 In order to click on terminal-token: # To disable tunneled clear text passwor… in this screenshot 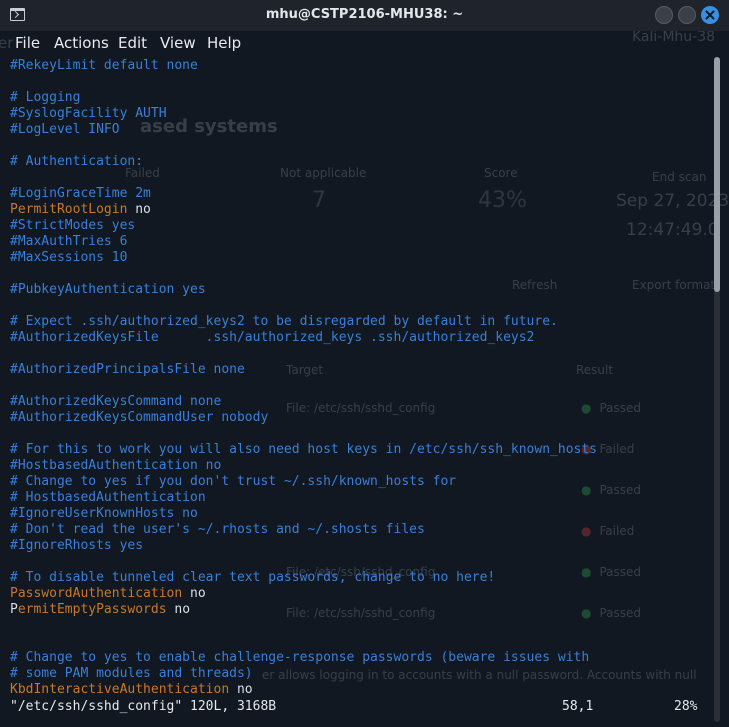, I will do `click(253, 577)`.